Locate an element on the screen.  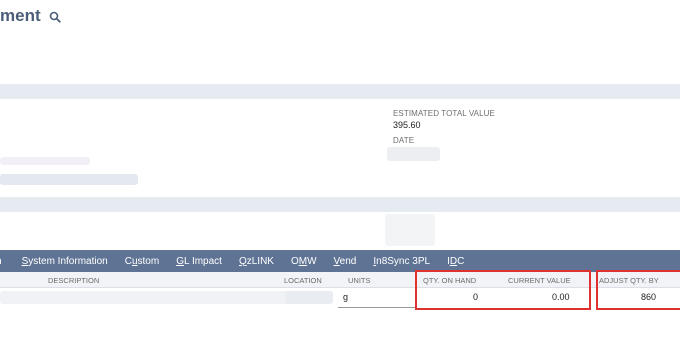
tab-vend: Vend is located at coordinates (345, 261).